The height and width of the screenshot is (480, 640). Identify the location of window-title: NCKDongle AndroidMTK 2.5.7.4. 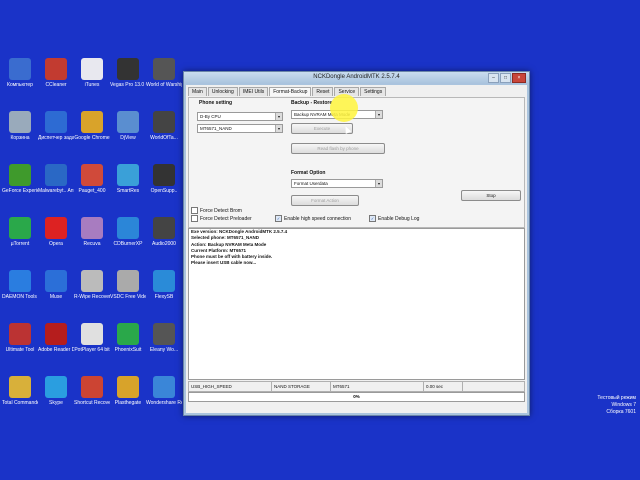
(356, 77).